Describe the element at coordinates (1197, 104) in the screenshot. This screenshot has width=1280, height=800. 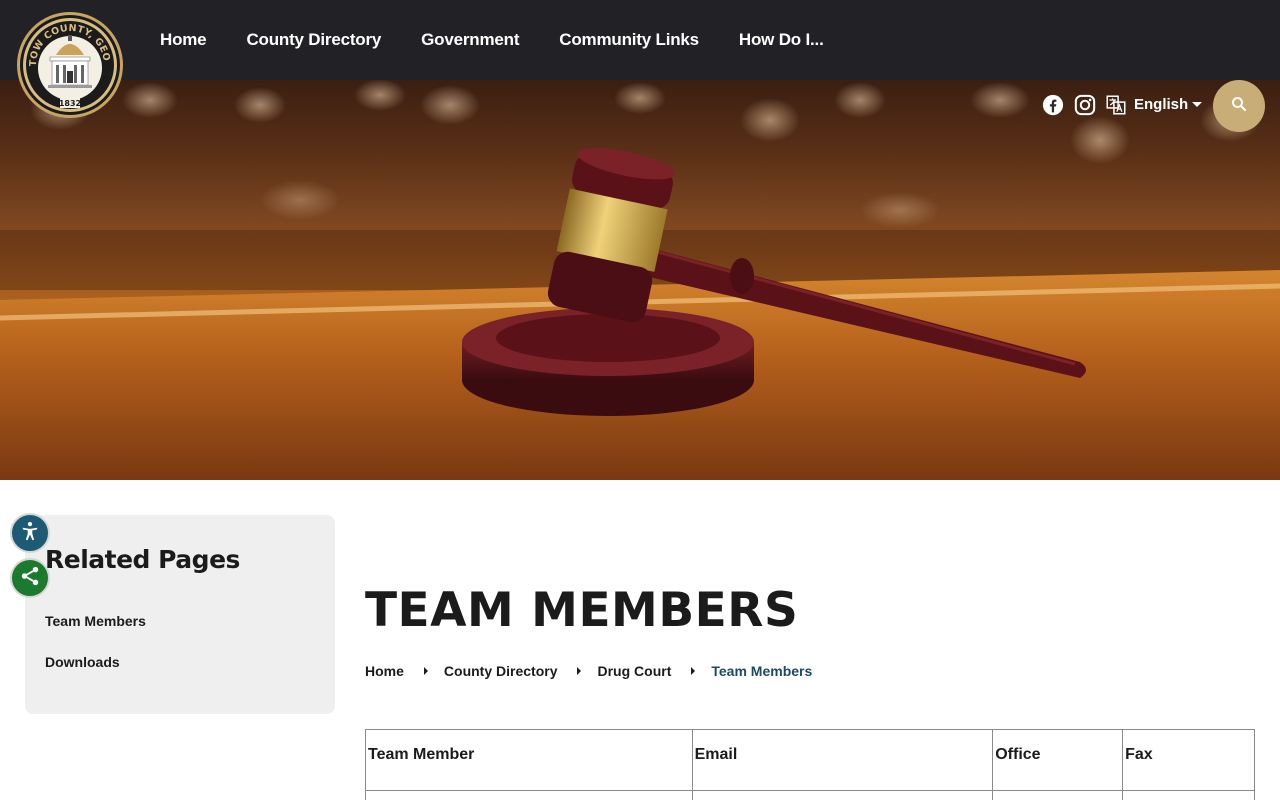
I see `chevron-down-icon` at that location.